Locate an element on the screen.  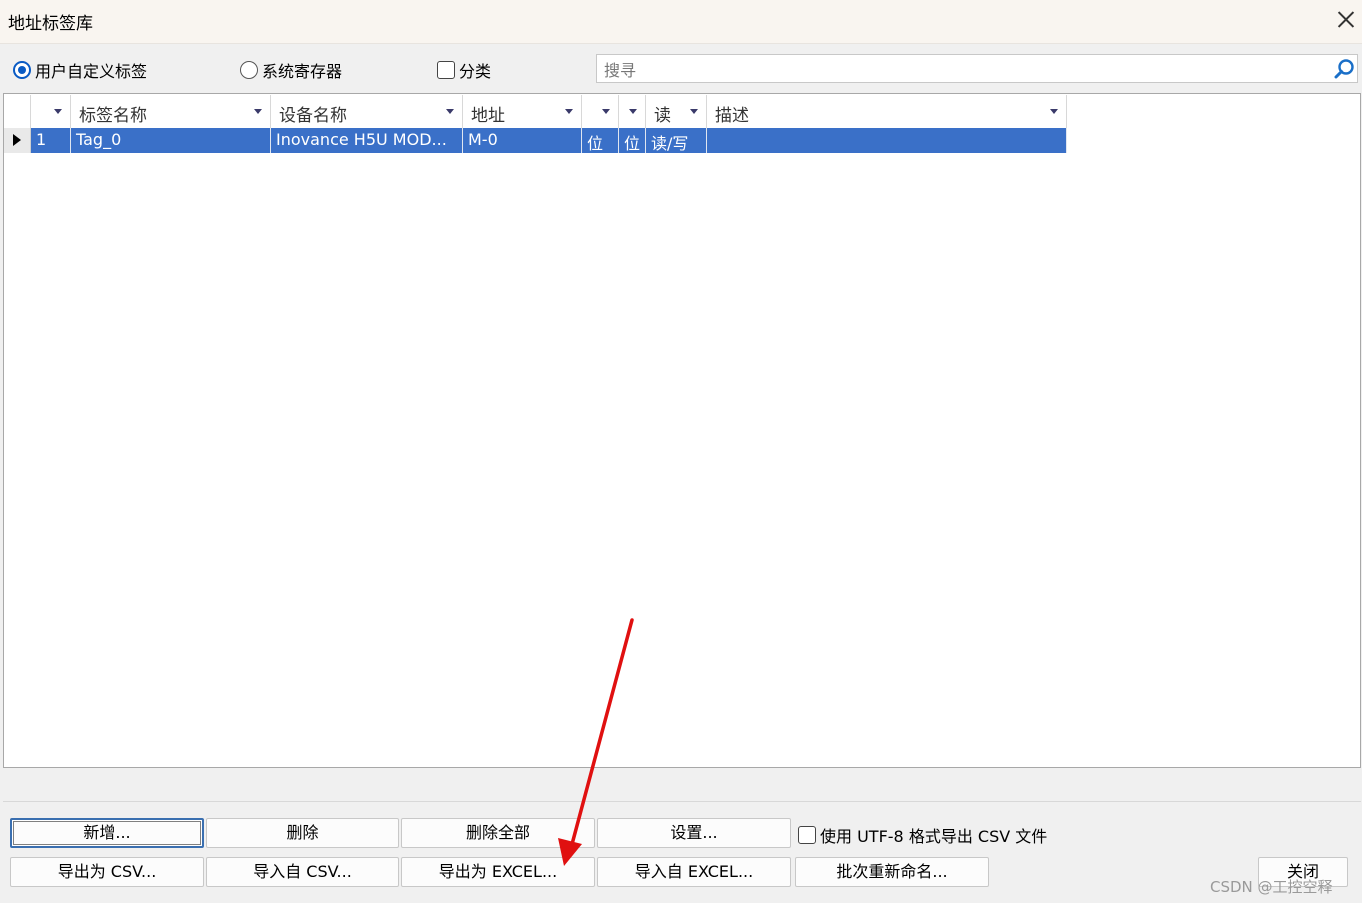
cell-description is located at coordinates (887, 140).